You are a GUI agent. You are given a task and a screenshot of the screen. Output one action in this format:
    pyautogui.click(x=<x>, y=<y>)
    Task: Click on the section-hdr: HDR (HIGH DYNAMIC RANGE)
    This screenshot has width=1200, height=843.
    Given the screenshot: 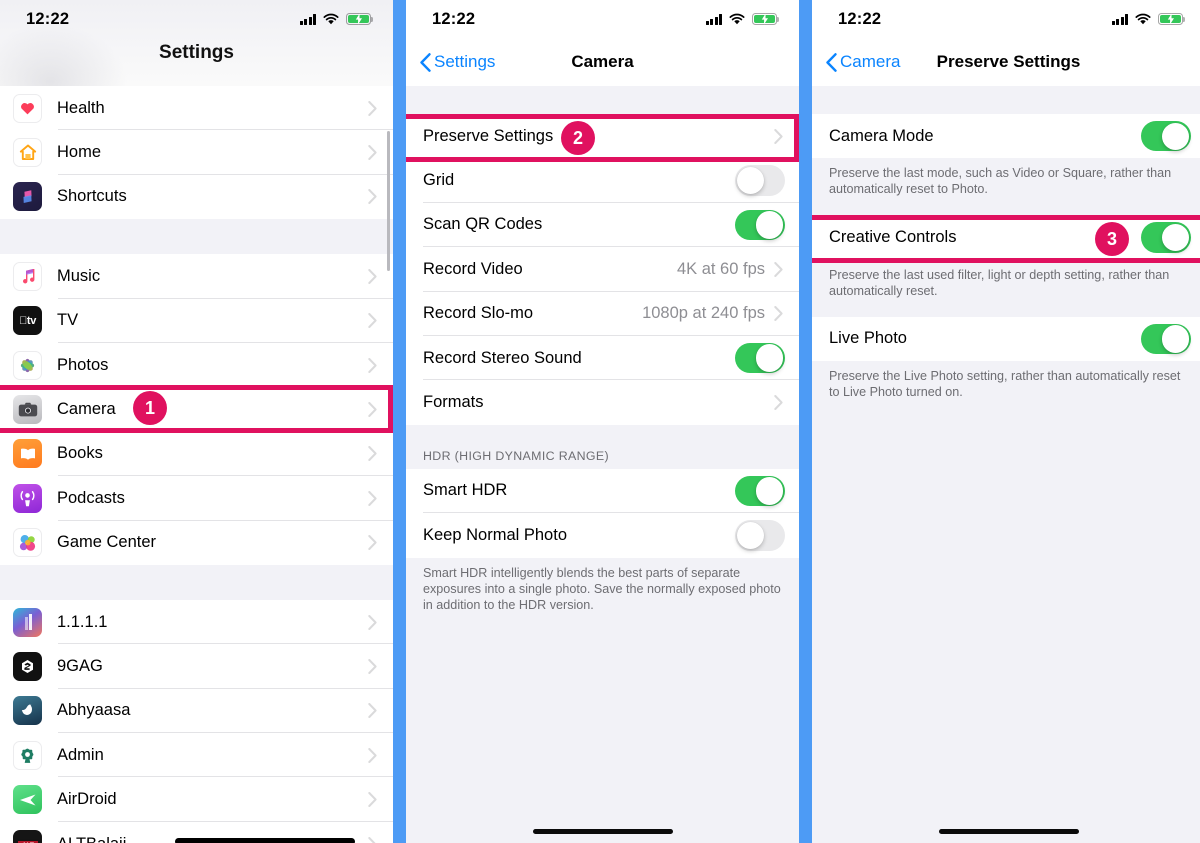 What is the action you would take?
    pyautogui.click(x=602, y=446)
    